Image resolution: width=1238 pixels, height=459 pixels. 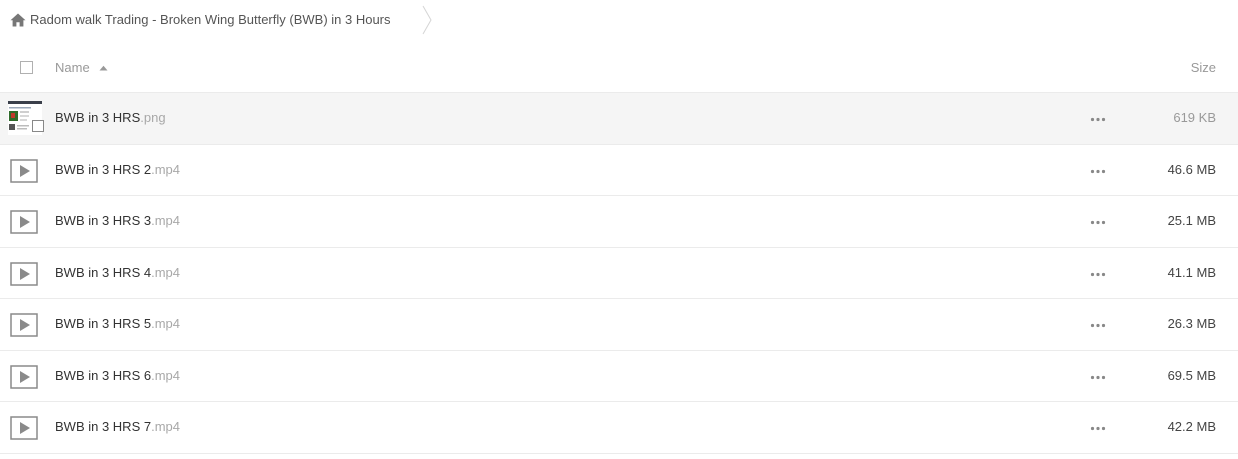 I want to click on select-all-checkbox, so click(x=26, y=67).